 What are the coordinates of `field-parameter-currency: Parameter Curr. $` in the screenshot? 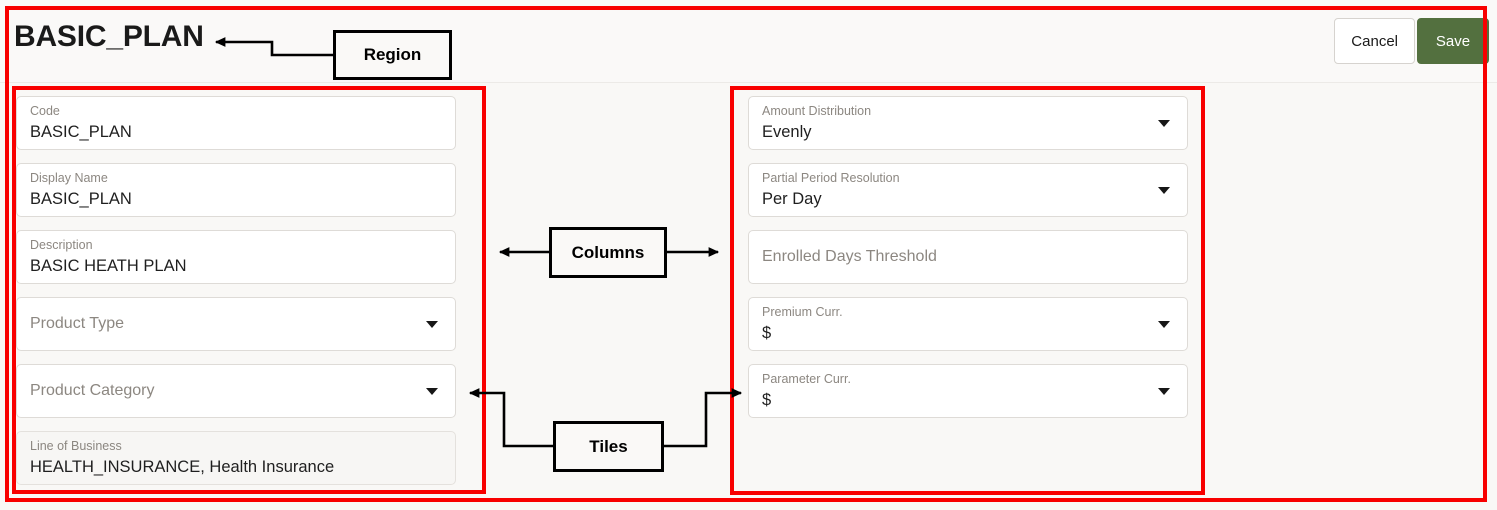 It's located at (968, 391).